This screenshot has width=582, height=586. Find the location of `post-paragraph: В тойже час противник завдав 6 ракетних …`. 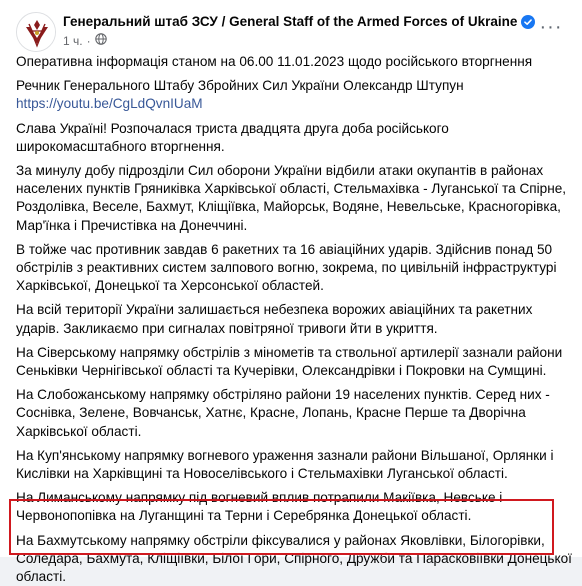

post-paragraph: В тойже час противник завдав 6 ракетних … is located at coordinates (286, 267).